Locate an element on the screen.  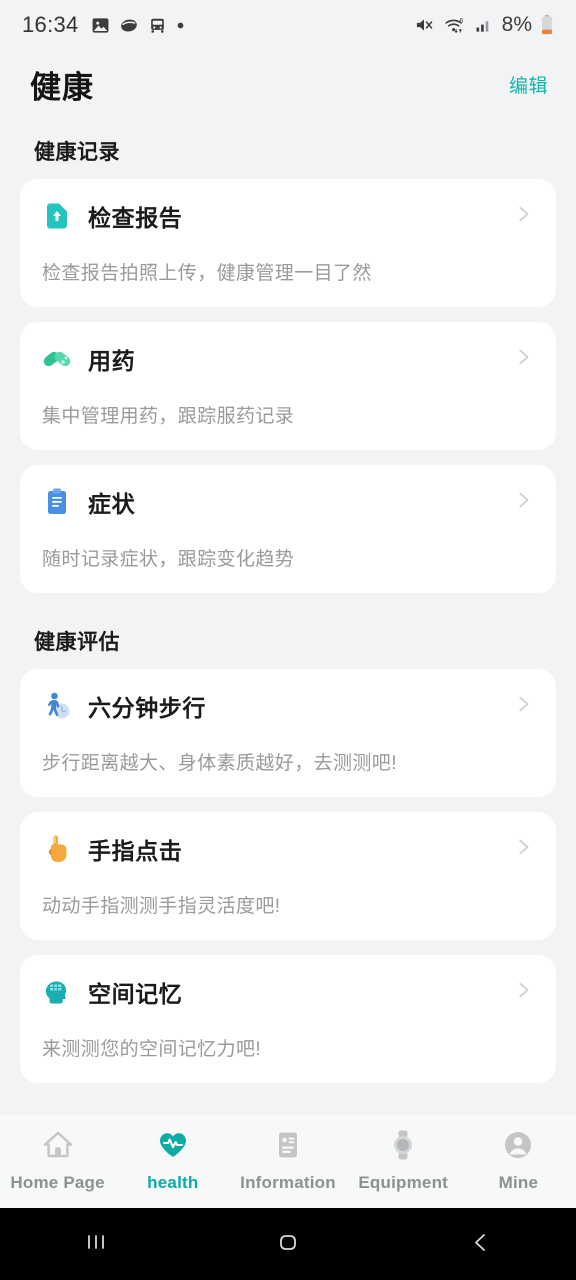
recents-icon is located at coordinates (96, 1244).